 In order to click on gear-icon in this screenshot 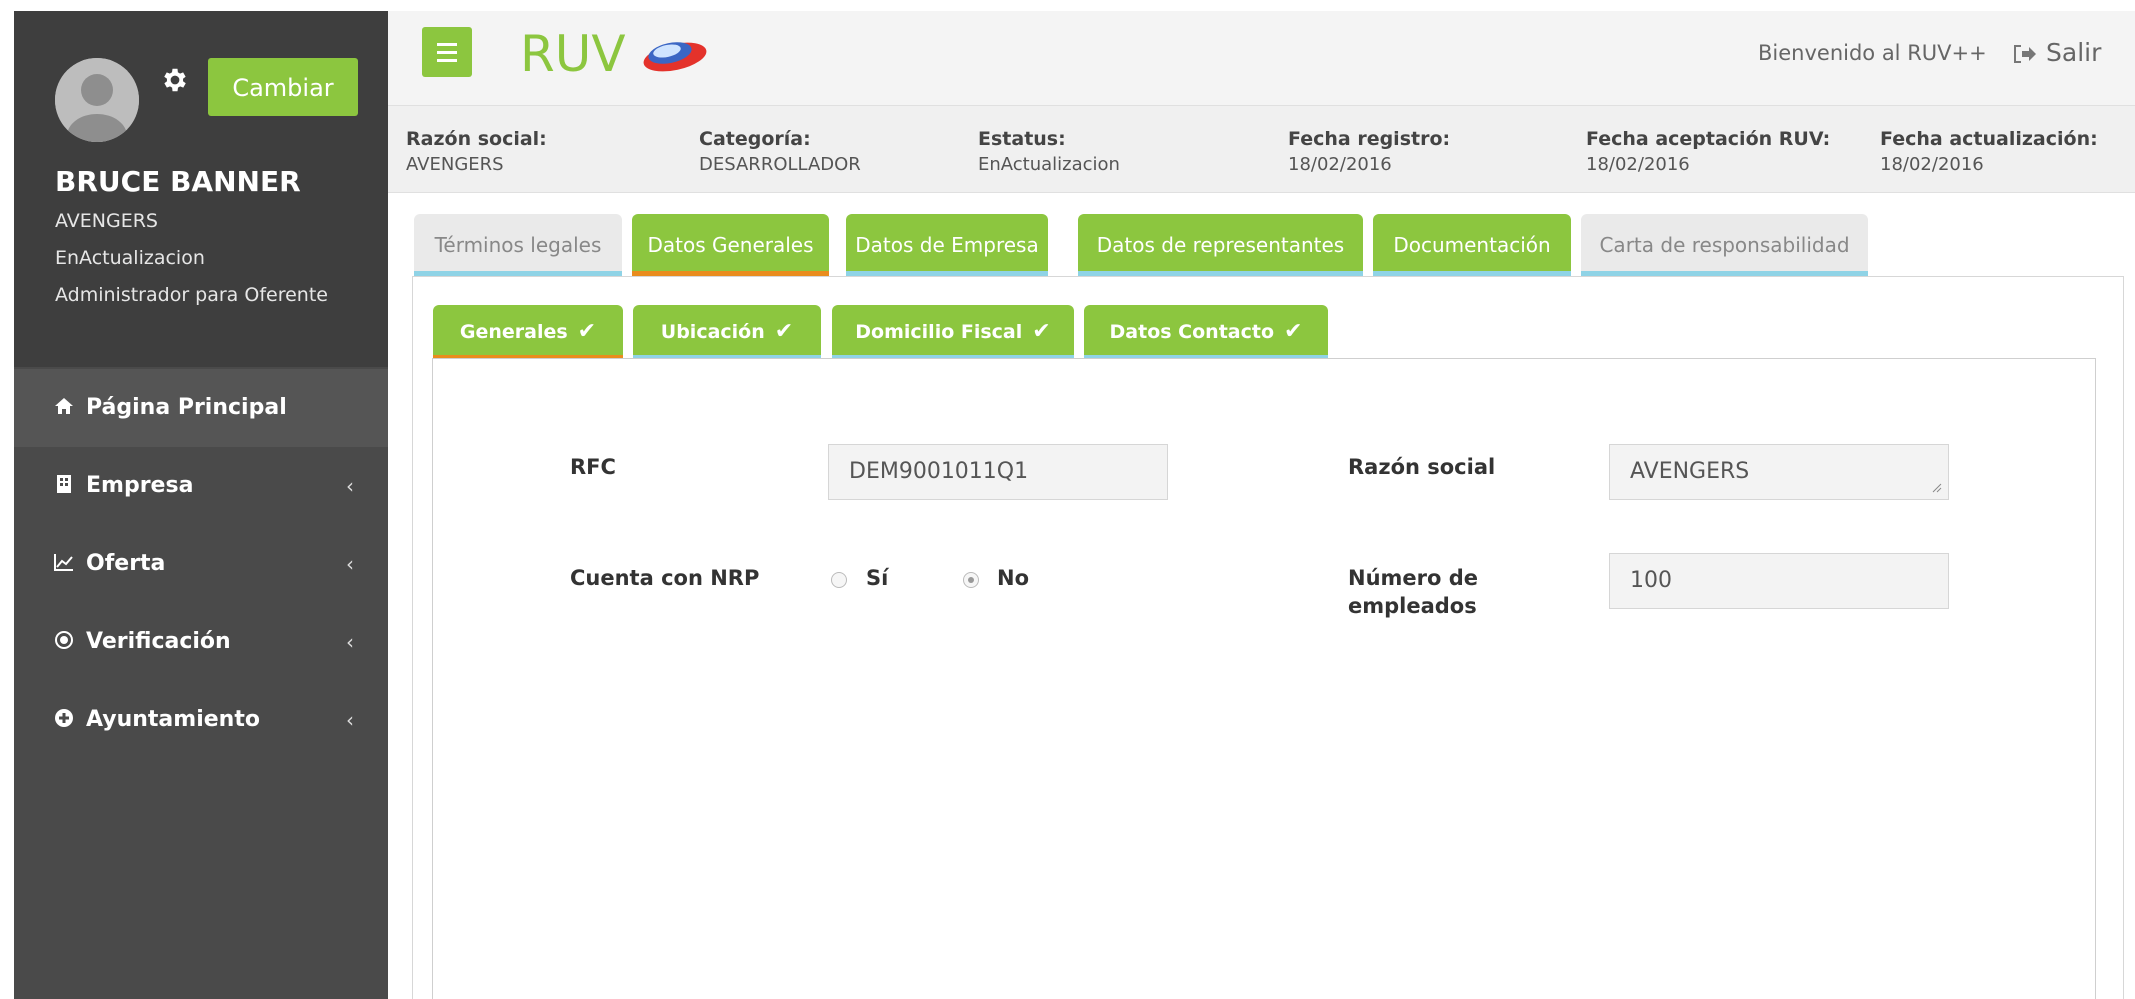, I will do `click(175, 80)`.